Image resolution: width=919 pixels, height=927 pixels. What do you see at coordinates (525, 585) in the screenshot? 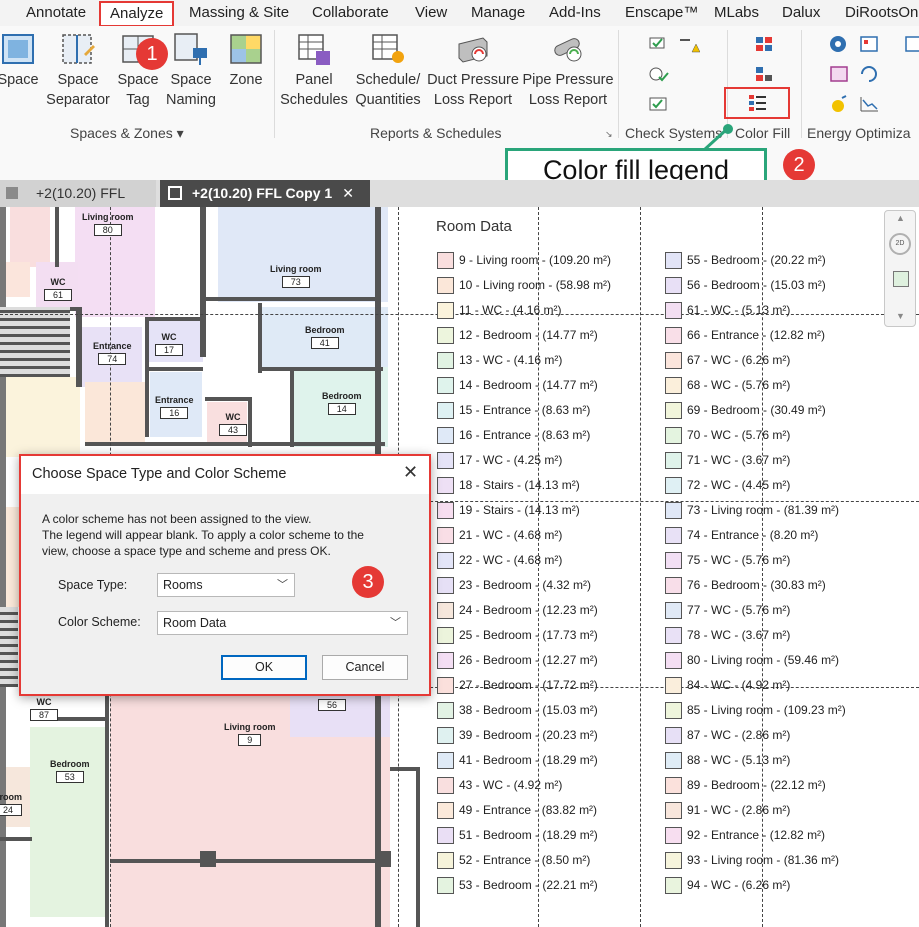
I see `legend-entry-label: 23 - Bedroom - (4.32 m²)` at bounding box center [525, 585].